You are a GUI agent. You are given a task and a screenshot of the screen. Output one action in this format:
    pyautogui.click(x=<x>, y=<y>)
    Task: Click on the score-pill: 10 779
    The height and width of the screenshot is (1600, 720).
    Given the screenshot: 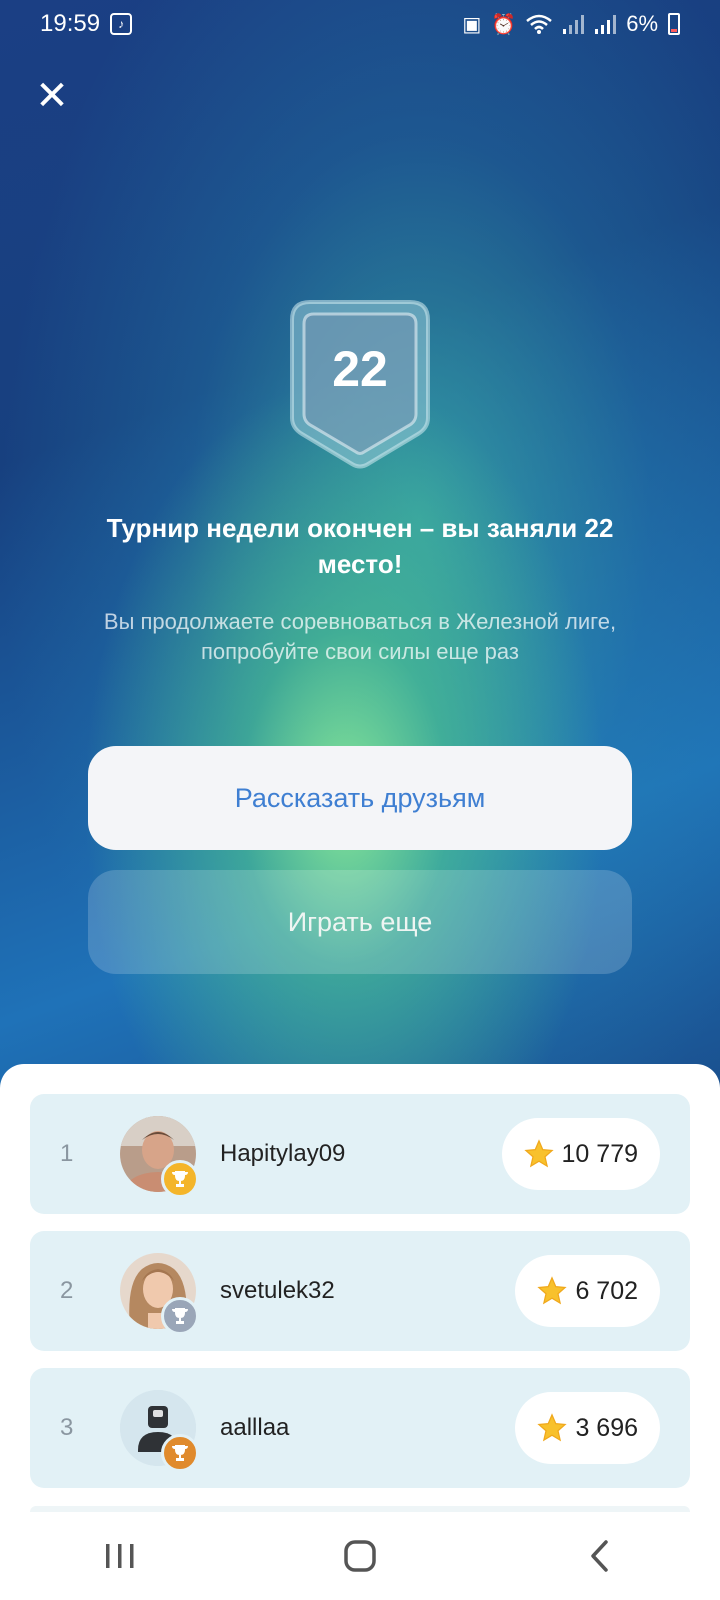 What is the action you would take?
    pyautogui.click(x=580, y=1154)
    